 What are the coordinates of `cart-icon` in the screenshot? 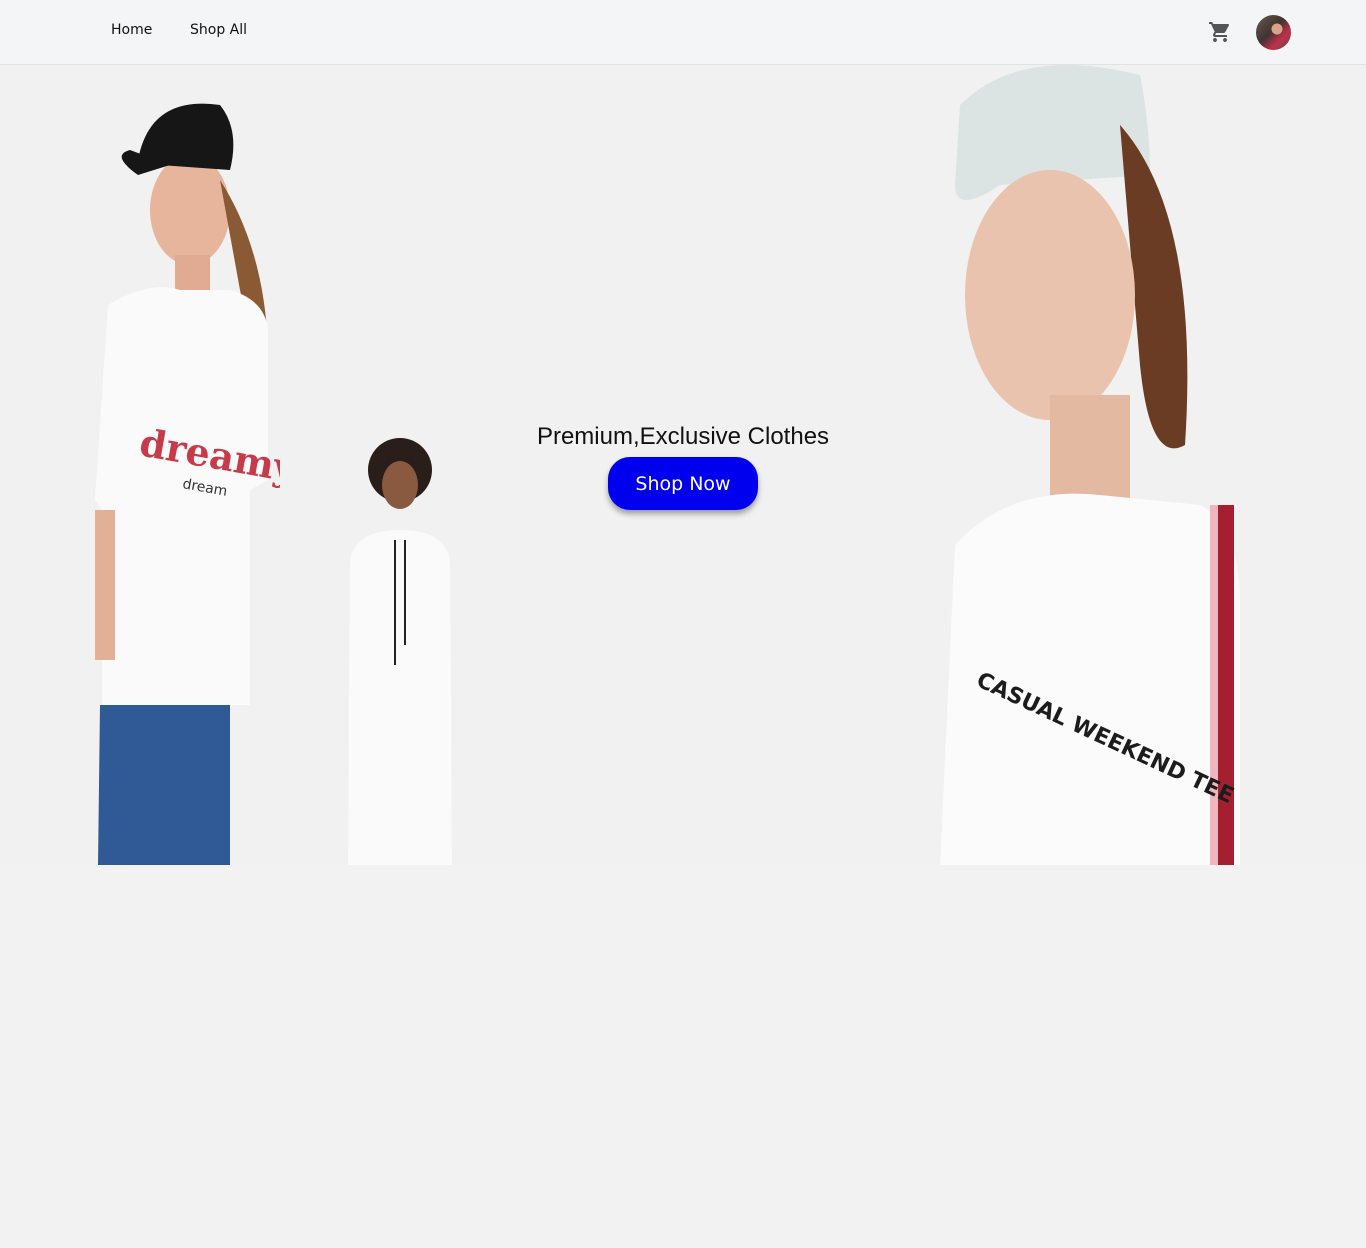 It's located at (1220, 32).